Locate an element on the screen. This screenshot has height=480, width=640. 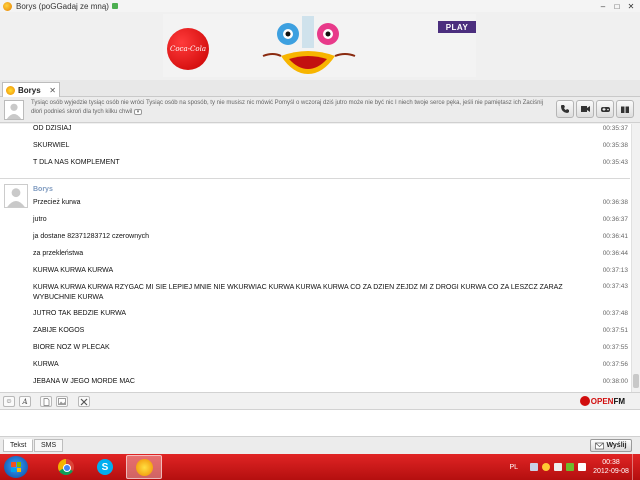
message-time: 00:37:13 is located at coordinates (615, 270).